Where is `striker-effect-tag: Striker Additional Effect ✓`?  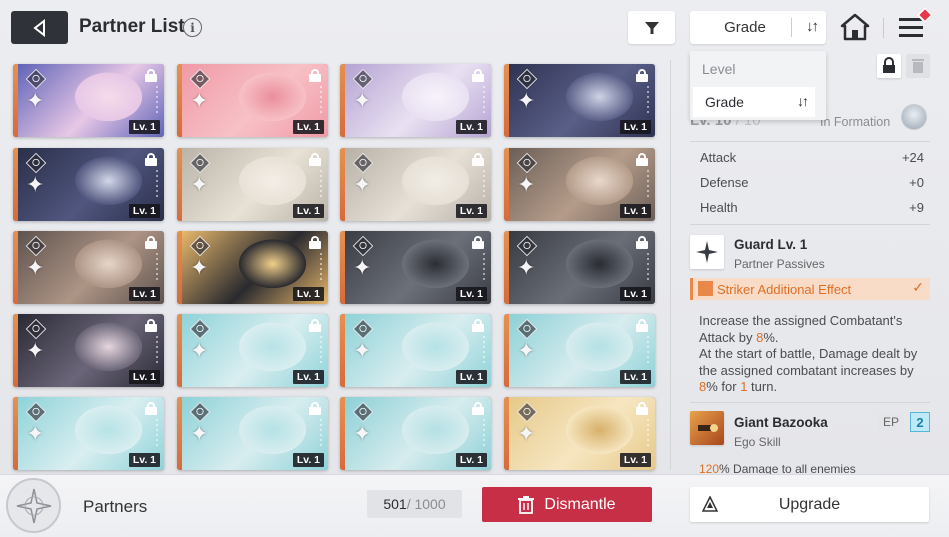
striker-effect-tag: Striker Additional Effect ✓ is located at coordinates (810, 289).